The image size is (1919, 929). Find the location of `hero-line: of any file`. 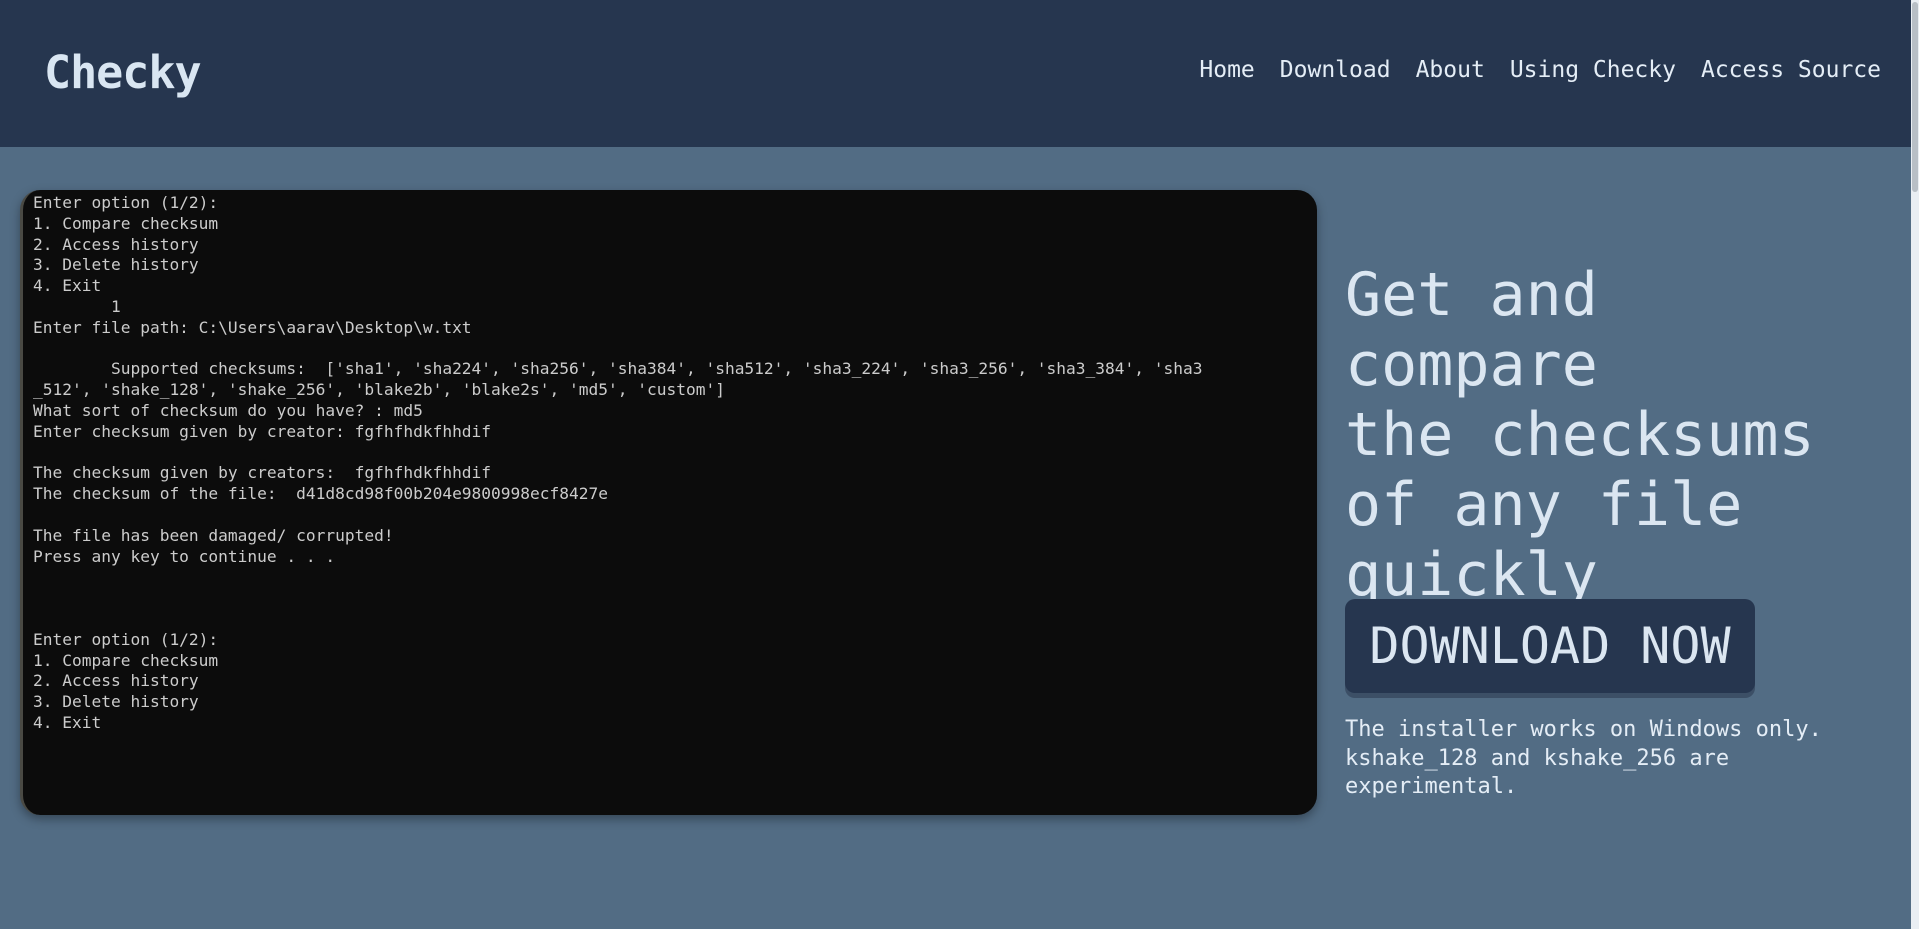

hero-line: of any file is located at coordinates (1544, 505).